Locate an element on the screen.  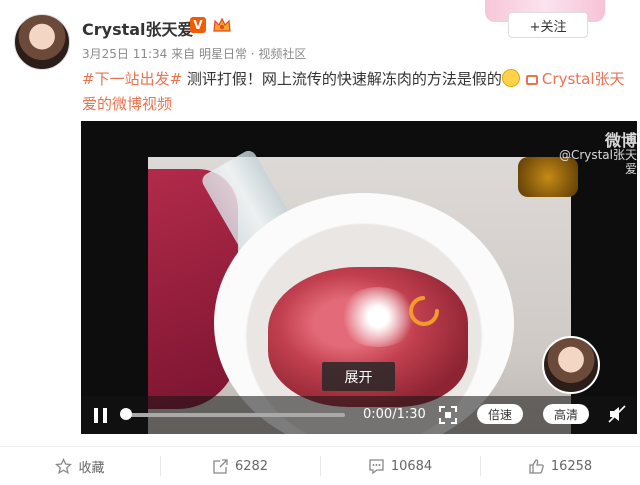
frost-shape is located at coordinates (378, 317).